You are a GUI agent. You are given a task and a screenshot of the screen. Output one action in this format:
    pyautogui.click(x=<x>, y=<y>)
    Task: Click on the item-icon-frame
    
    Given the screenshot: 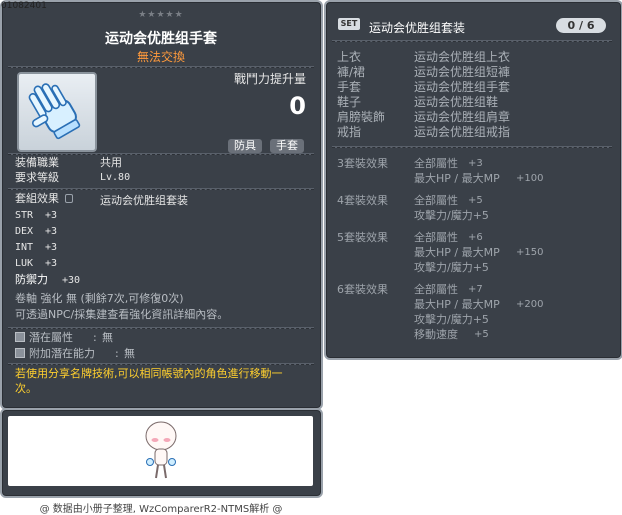 What is the action you would take?
    pyautogui.click(x=57, y=112)
    